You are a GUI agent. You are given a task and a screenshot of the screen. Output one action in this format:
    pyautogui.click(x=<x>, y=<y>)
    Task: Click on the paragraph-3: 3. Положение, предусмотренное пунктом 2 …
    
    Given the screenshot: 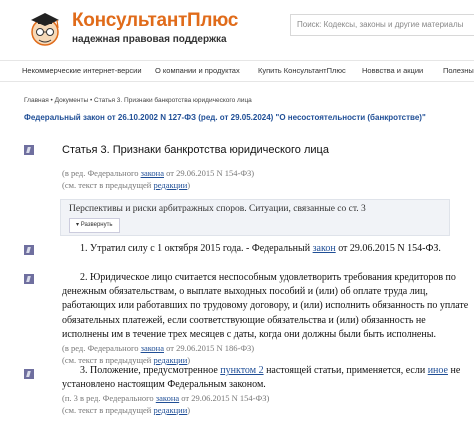 What is the action you would take?
    pyautogui.click(x=261, y=378)
    